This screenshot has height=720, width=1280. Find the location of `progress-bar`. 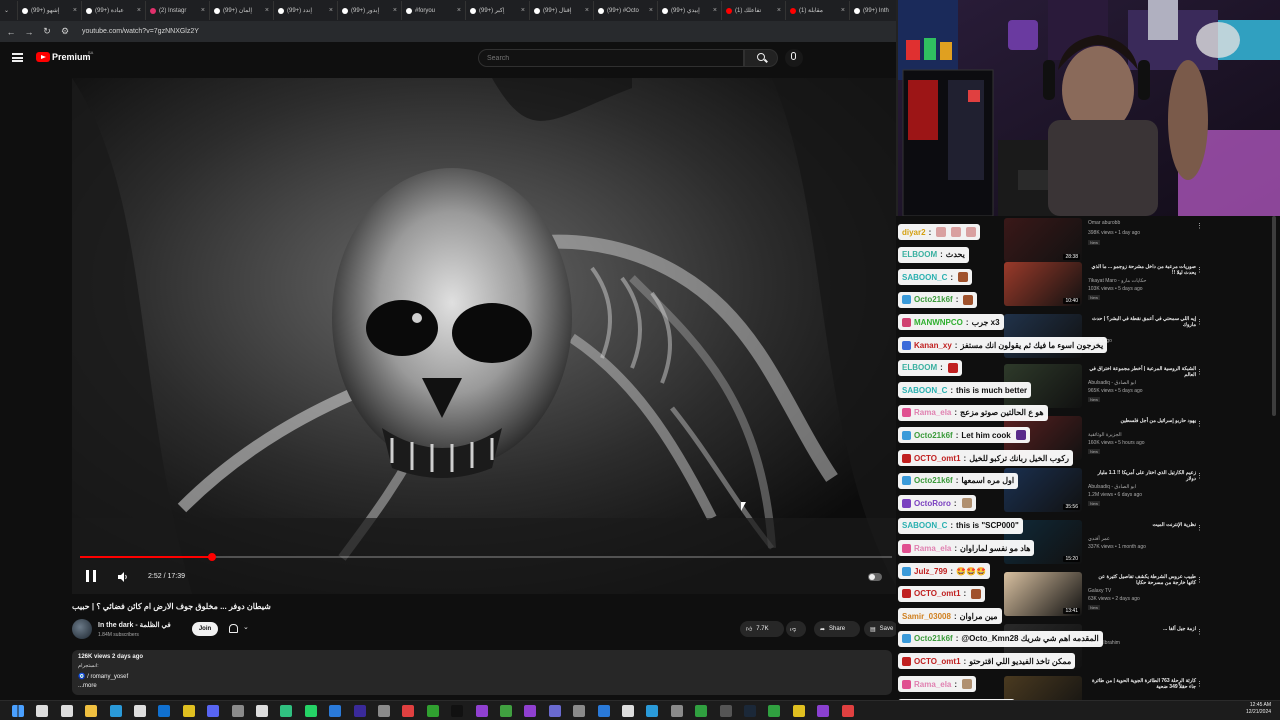

progress-bar is located at coordinates (486, 557).